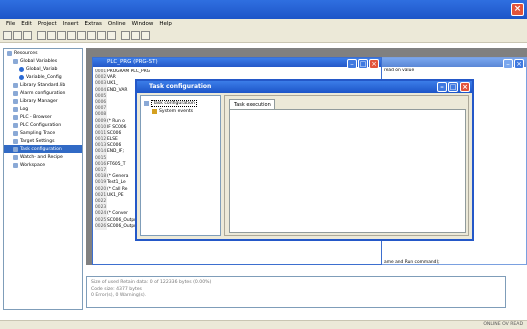  I want to click on app-close-button: ×, so click(517, 9).